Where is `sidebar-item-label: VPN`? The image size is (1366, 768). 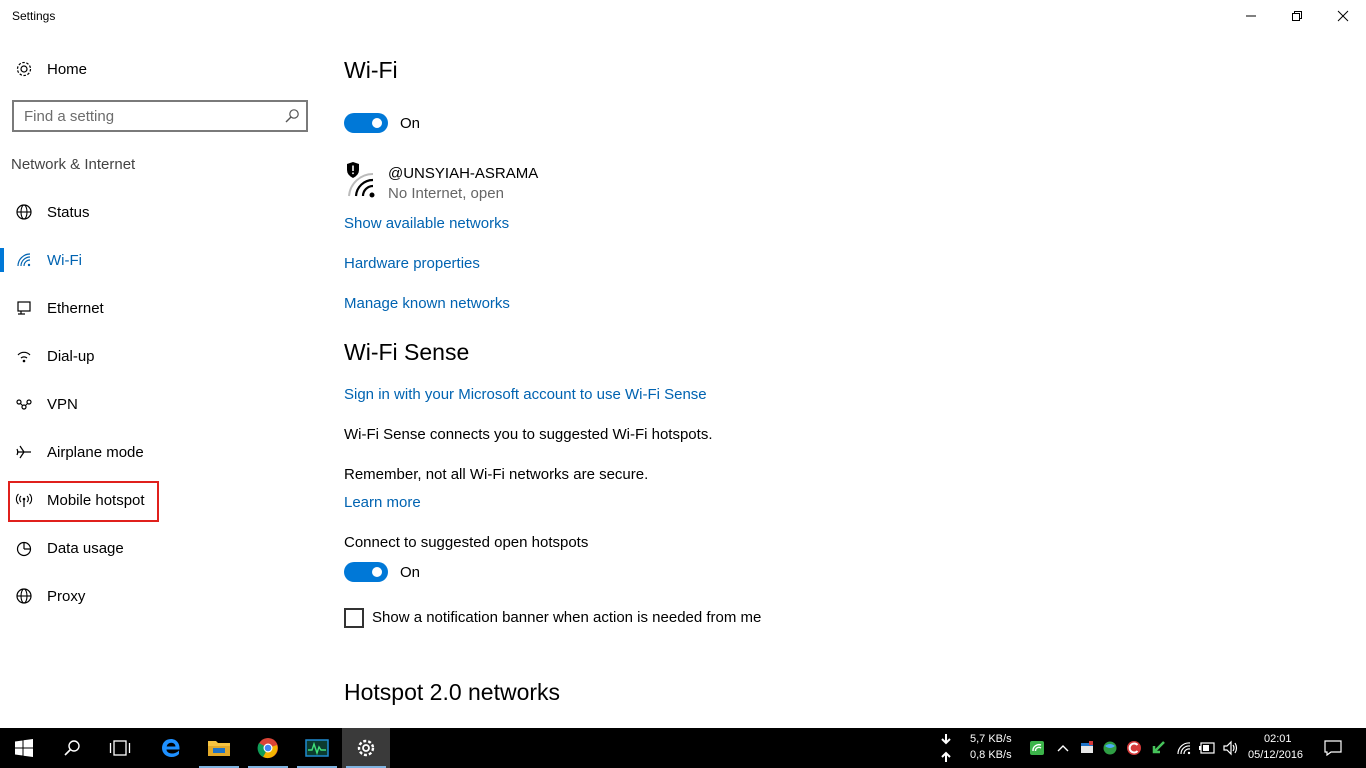 sidebar-item-label: VPN is located at coordinates (62, 404).